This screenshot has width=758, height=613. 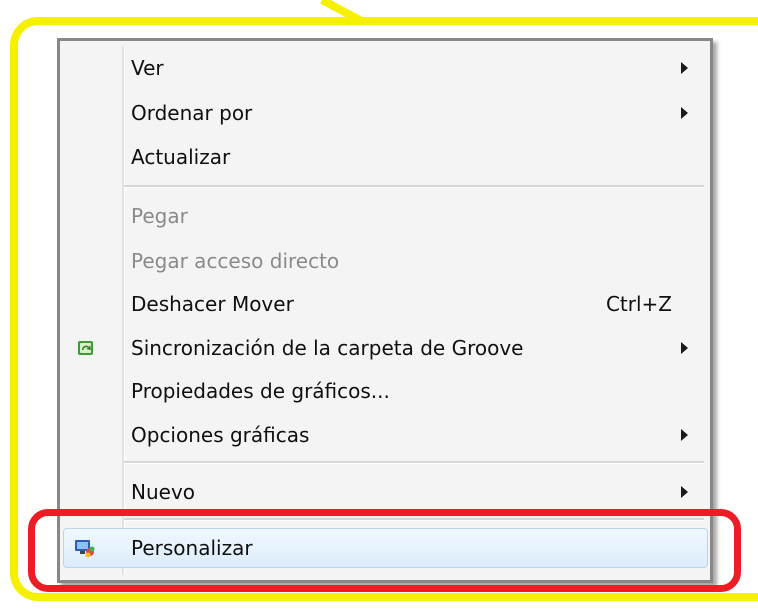 What do you see at coordinates (385, 67) in the screenshot?
I see `menu-item-ver: Ver` at bounding box center [385, 67].